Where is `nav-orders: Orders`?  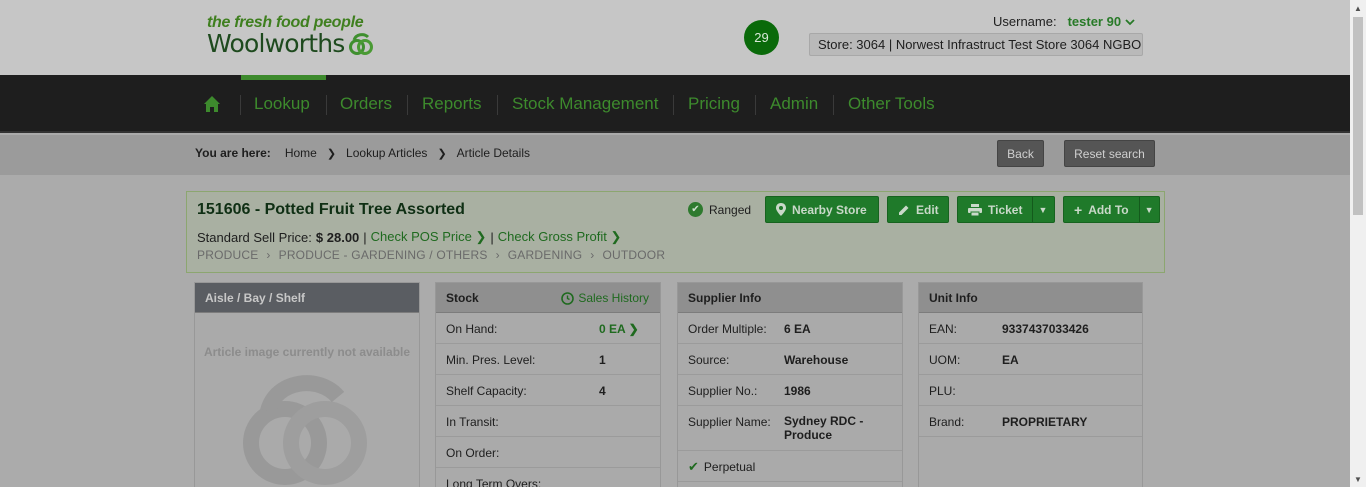 nav-orders: Orders is located at coordinates (366, 104).